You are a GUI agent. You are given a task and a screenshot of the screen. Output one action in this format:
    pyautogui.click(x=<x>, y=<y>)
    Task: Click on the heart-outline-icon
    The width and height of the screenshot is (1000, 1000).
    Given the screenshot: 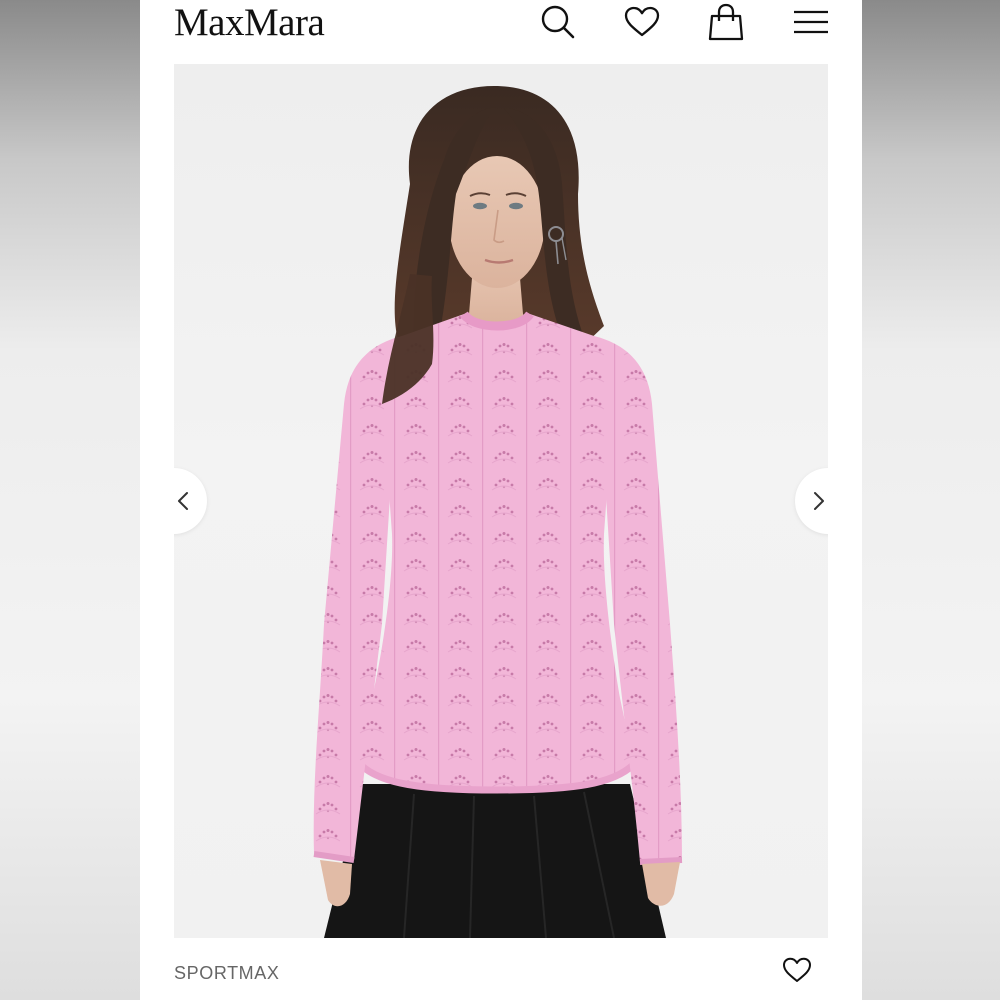 What is the action you would take?
    pyautogui.click(x=797, y=969)
    